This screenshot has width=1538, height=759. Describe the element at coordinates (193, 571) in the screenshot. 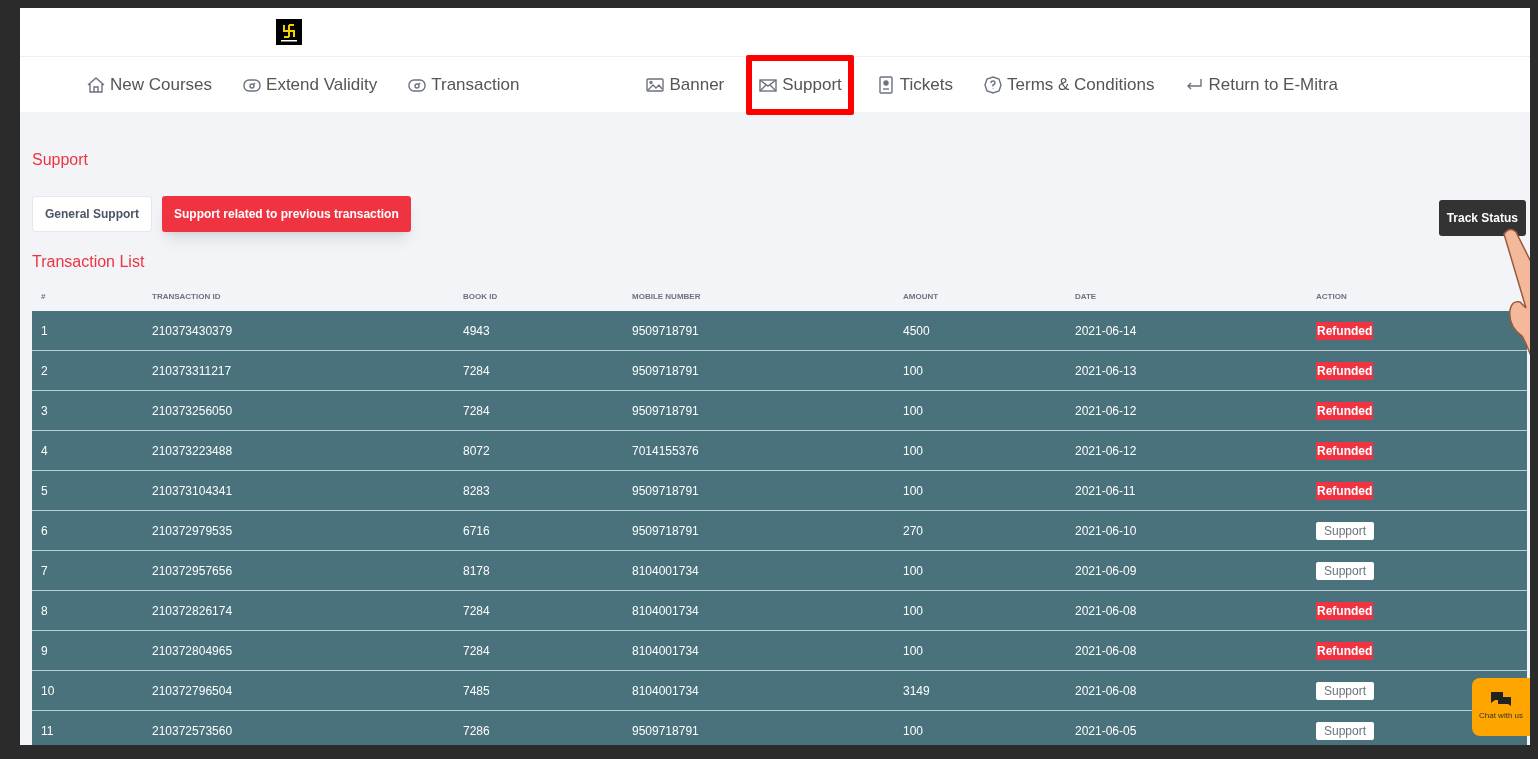

I see `table-cell-text: 210372957656` at that location.